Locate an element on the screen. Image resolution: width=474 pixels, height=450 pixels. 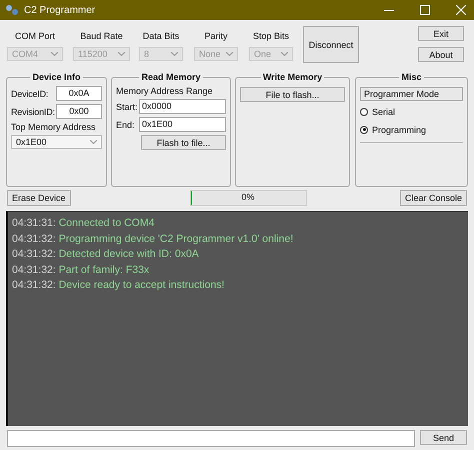
input-field: 0x00 is located at coordinates (79, 111).